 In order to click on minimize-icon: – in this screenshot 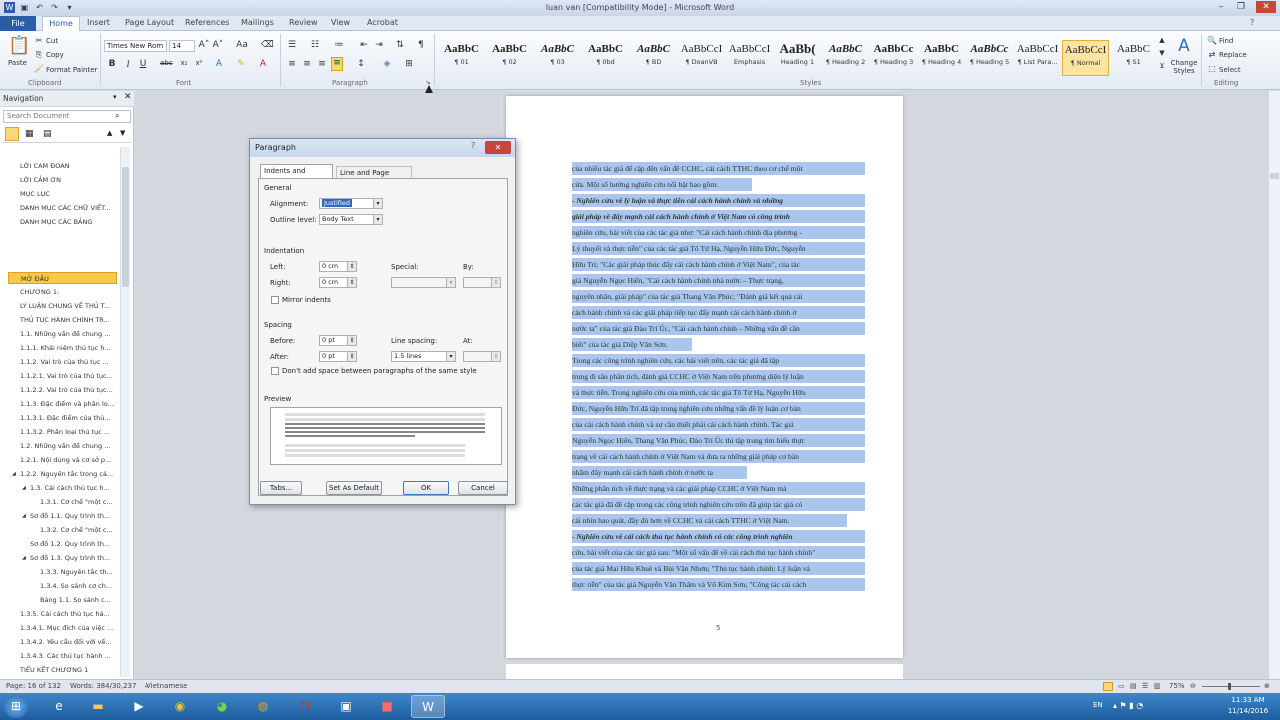, I will do `click(1221, 7)`.